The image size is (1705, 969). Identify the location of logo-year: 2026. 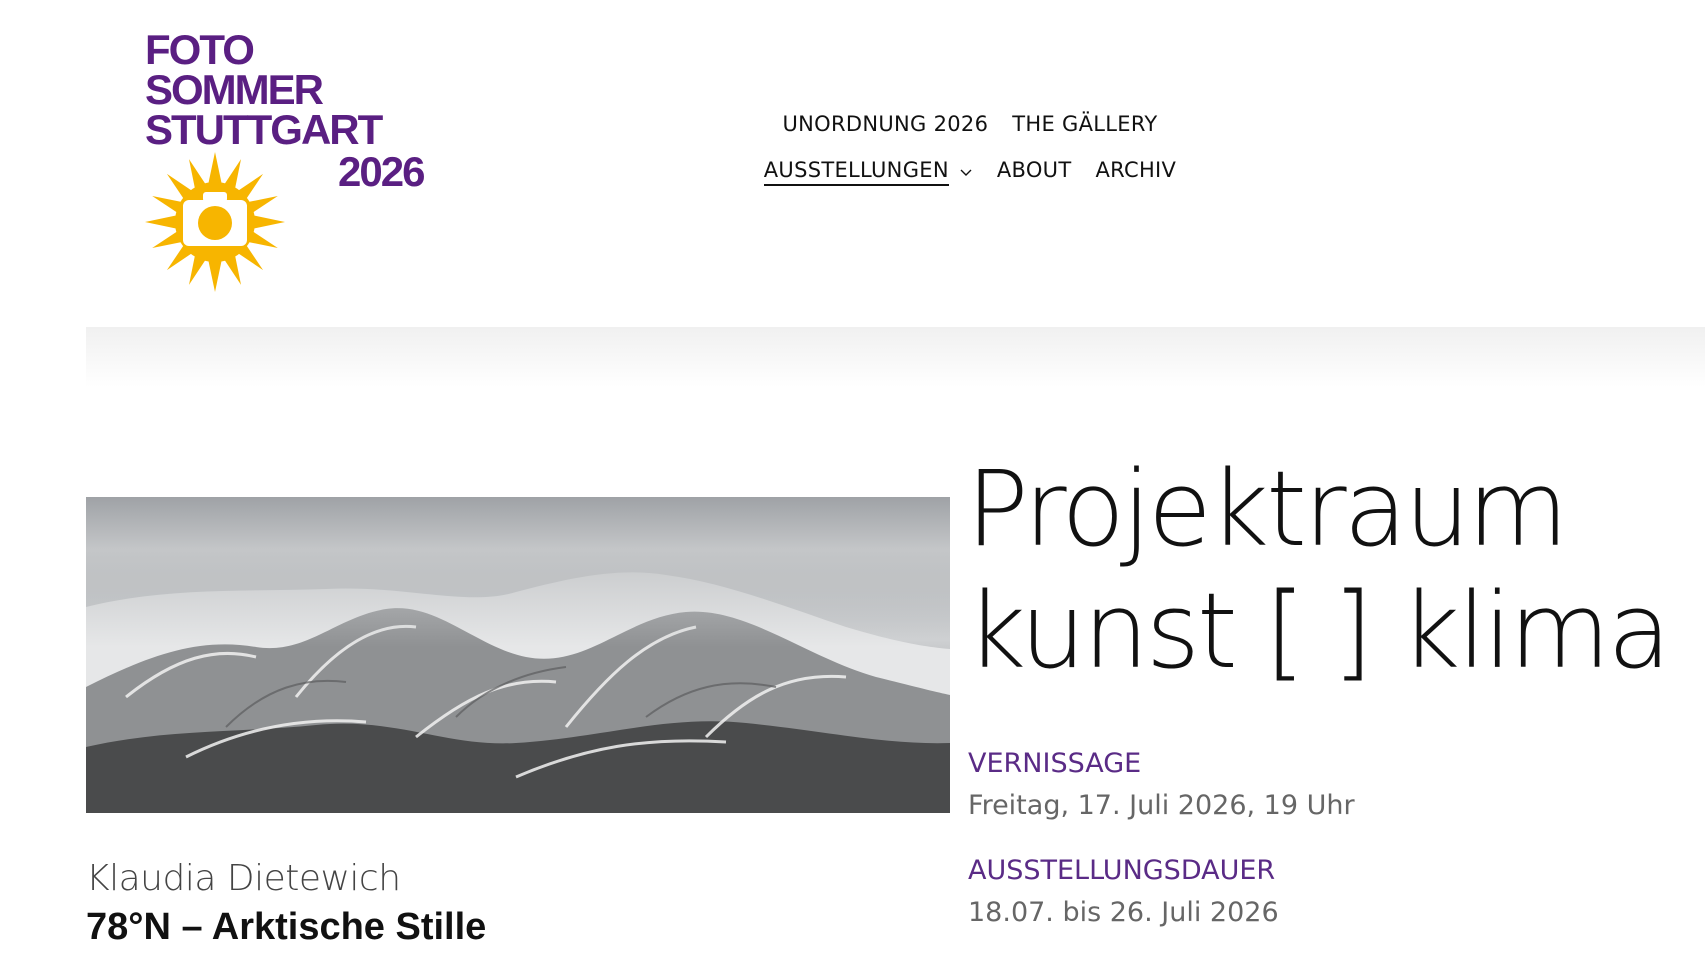
(381, 171).